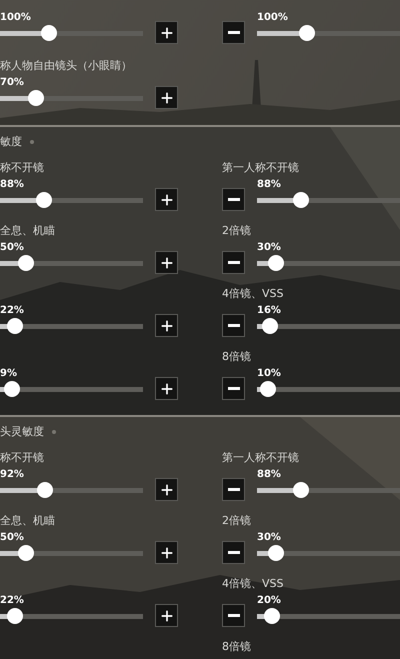  I want to click on section-title: 头灵敏度, so click(22, 432).